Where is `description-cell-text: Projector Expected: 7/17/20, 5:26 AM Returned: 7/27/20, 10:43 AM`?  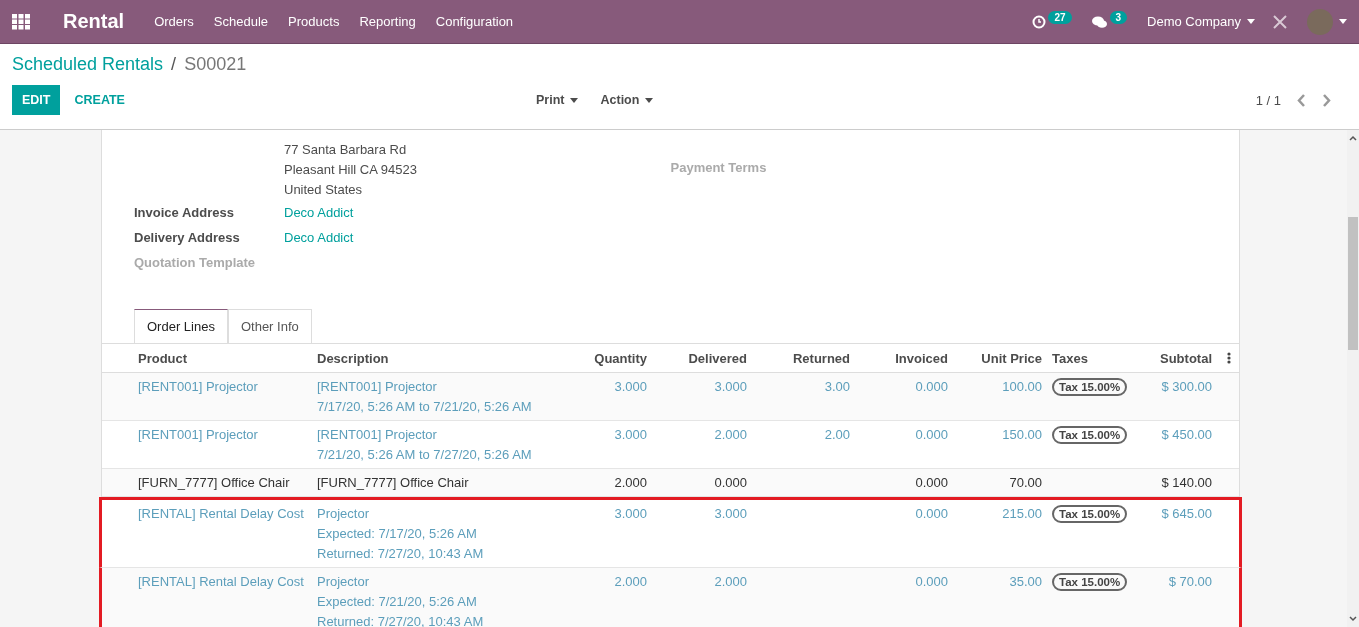 description-cell-text: Projector Expected: 7/17/20, 5:26 AM Returned: 7/27/20, 10:43 AM is located at coordinates (400, 534).